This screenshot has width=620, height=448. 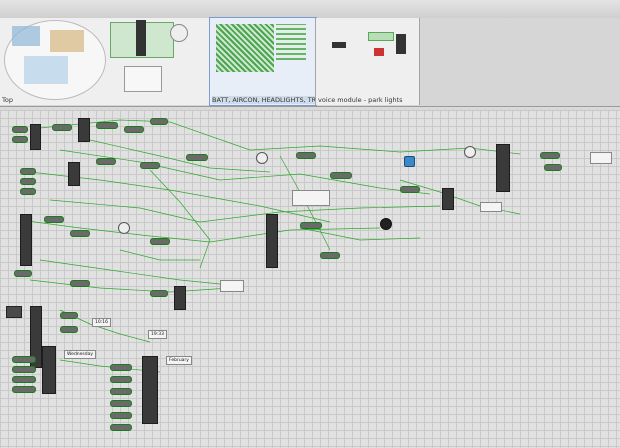 What do you see at coordinates (179, 33) in the screenshot?
I see `preview-knob` at bounding box center [179, 33].